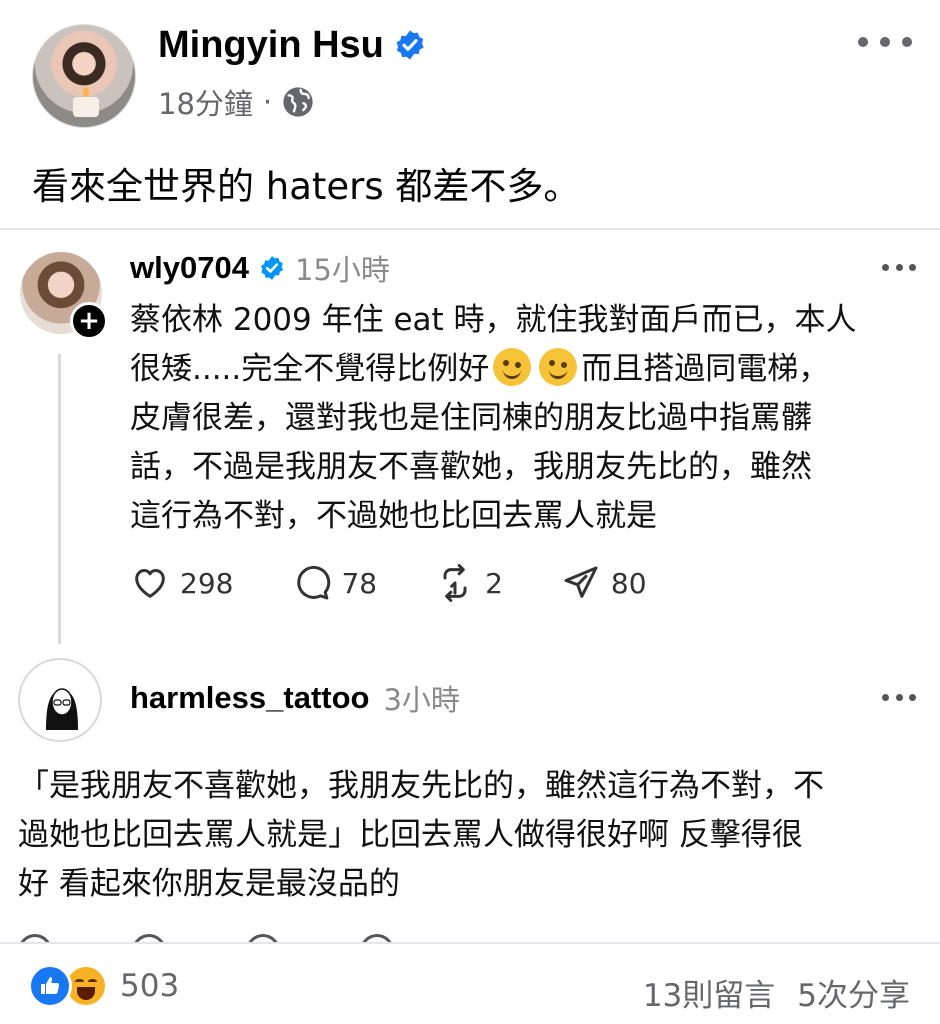 The width and height of the screenshot is (940, 1024). What do you see at coordinates (103, 986) in the screenshot?
I see `reactions-summary: 503` at bounding box center [103, 986].